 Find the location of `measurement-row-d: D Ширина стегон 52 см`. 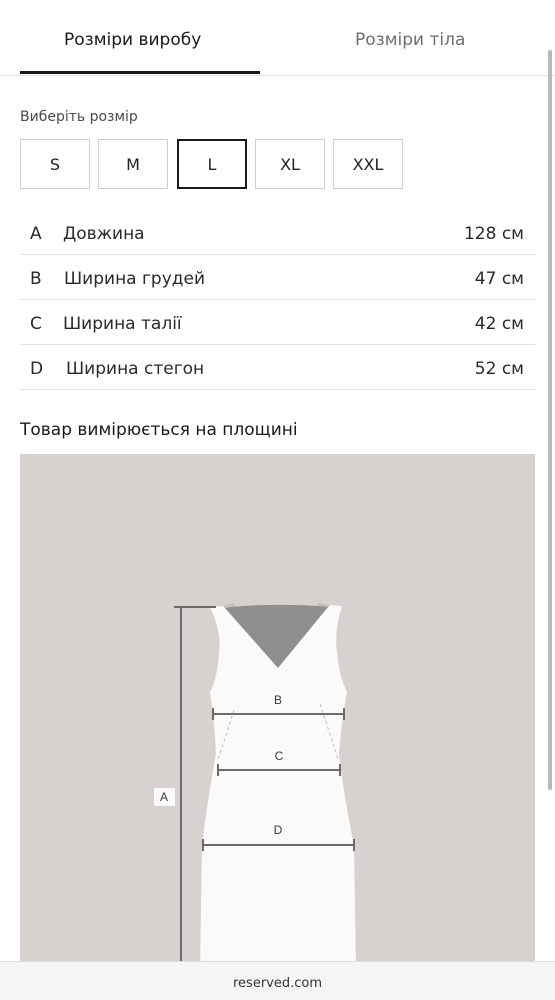

measurement-row-d: D Ширина стегон 52 см is located at coordinates (277, 367).